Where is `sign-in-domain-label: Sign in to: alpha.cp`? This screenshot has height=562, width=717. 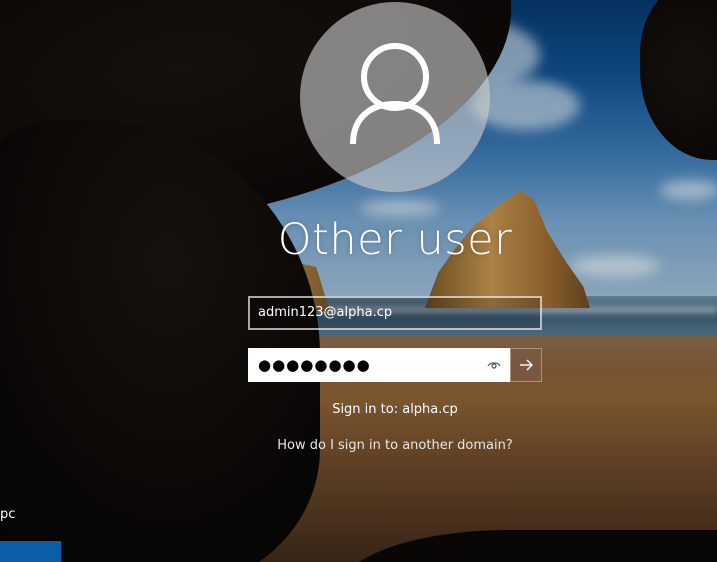 sign-in-domain-label: Sign in to: alpha.cp is located at coordinates (395, 409).